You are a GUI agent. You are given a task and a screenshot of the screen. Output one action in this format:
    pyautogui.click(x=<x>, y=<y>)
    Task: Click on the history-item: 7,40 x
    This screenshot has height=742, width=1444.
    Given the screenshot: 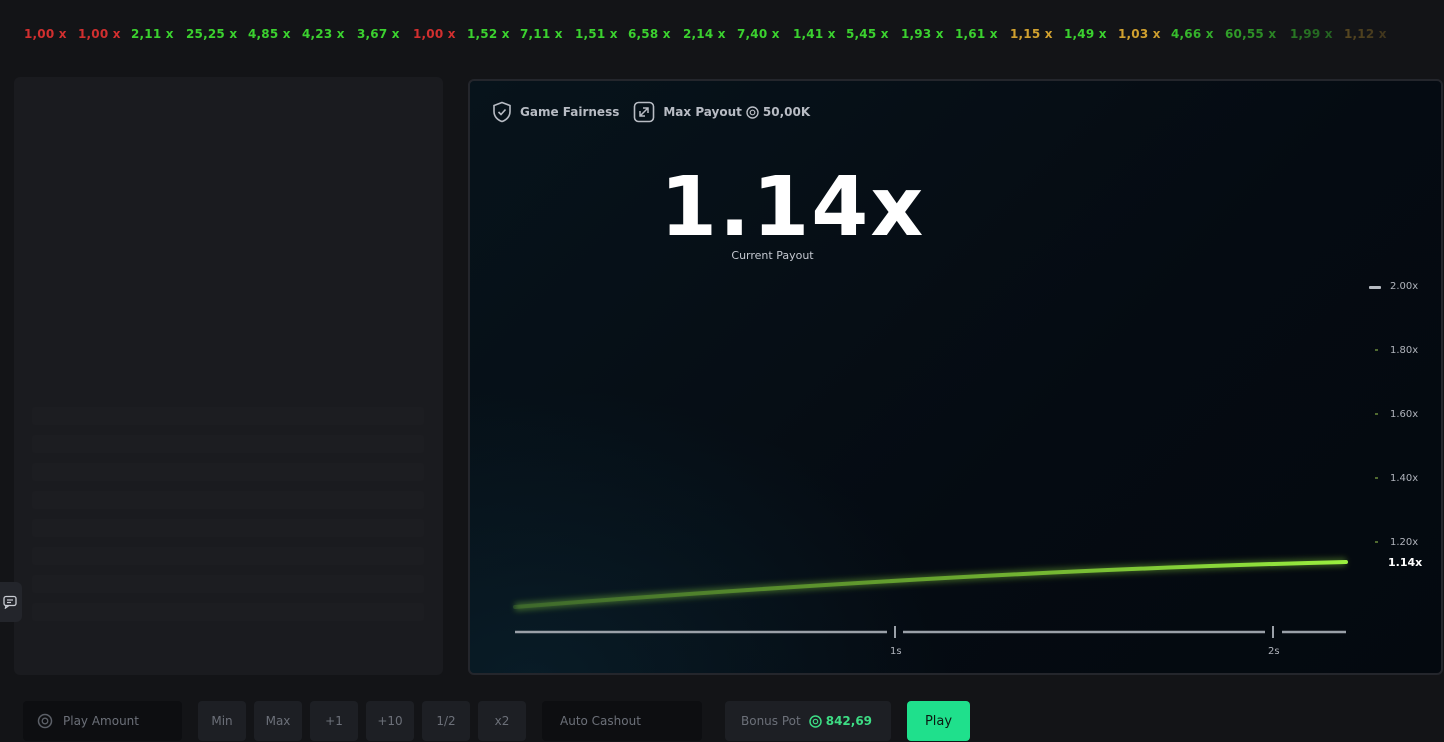 What is the action you would take?
    pyautogui.click(x=758, y=34)
    